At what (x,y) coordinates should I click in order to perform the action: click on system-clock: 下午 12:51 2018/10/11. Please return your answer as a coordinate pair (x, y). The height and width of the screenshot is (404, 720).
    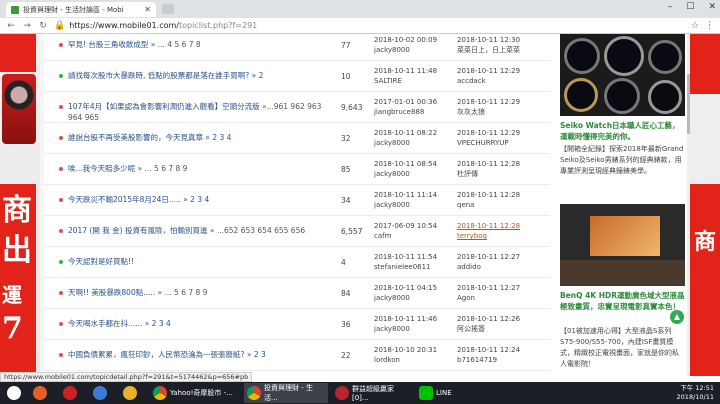
    Looking at the image, I should click on (695, 393).